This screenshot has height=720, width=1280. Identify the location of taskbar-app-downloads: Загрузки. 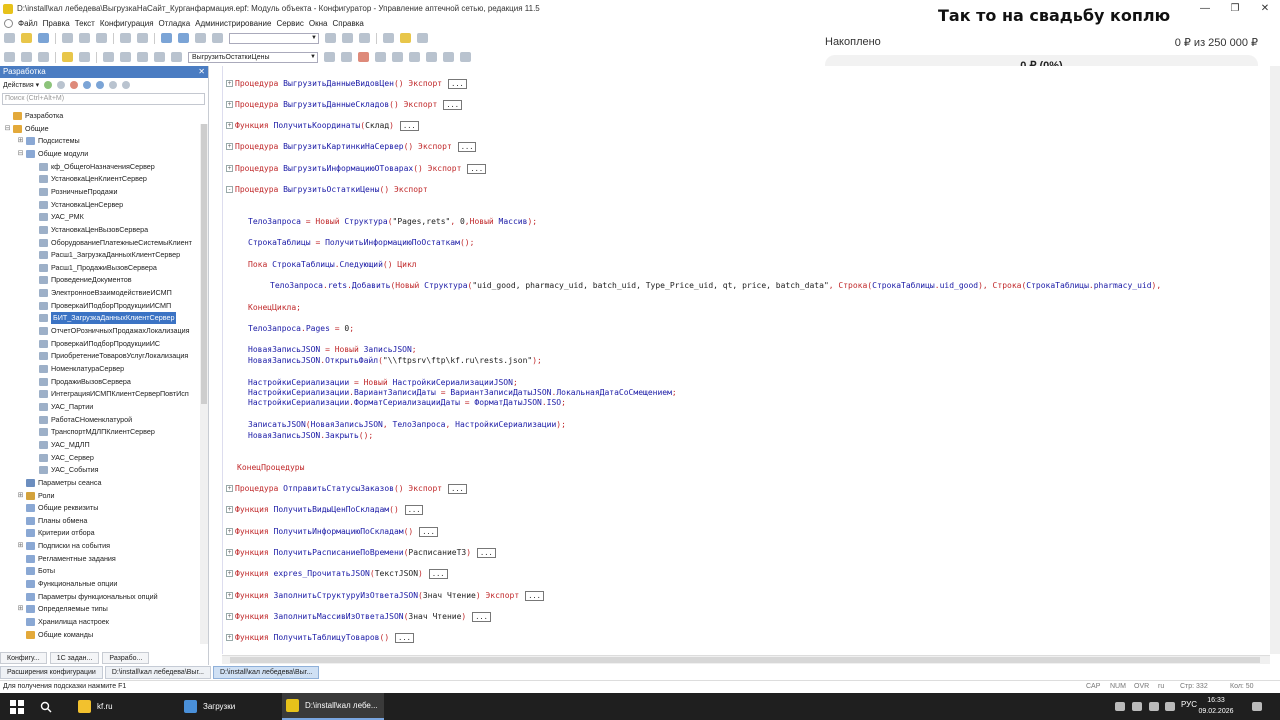
(227, 706).